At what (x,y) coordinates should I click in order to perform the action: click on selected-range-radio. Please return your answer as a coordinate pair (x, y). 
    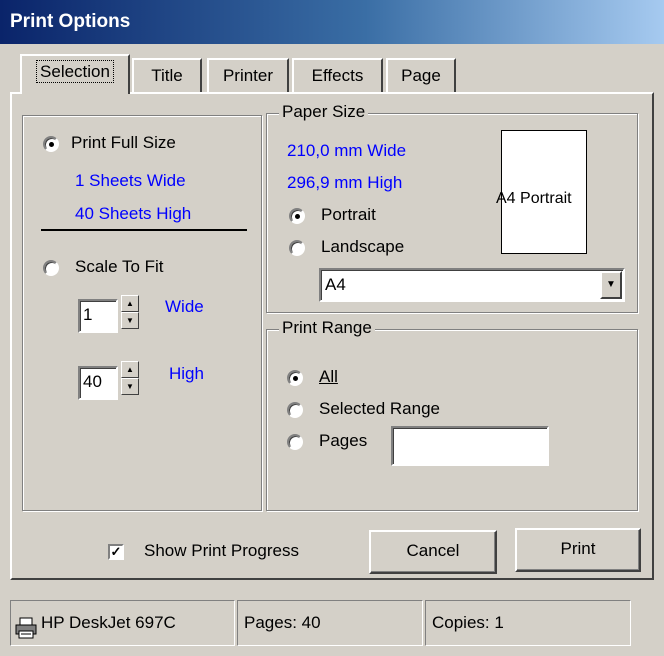
    Looking at the image, I should click on (295, 410).